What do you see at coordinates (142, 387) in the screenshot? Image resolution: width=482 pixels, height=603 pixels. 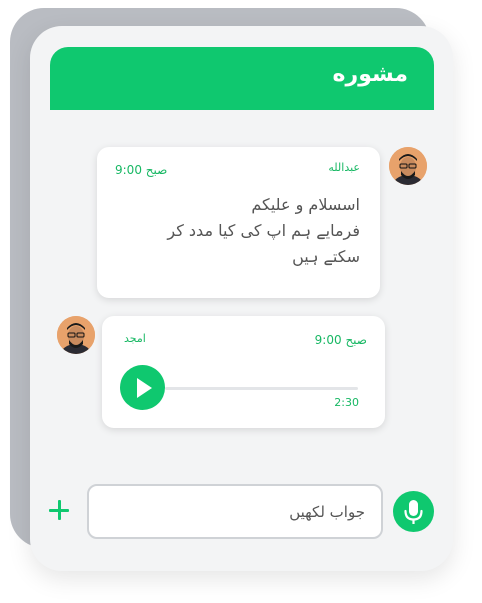 I see `play-button` at bounding box center [142, 387].